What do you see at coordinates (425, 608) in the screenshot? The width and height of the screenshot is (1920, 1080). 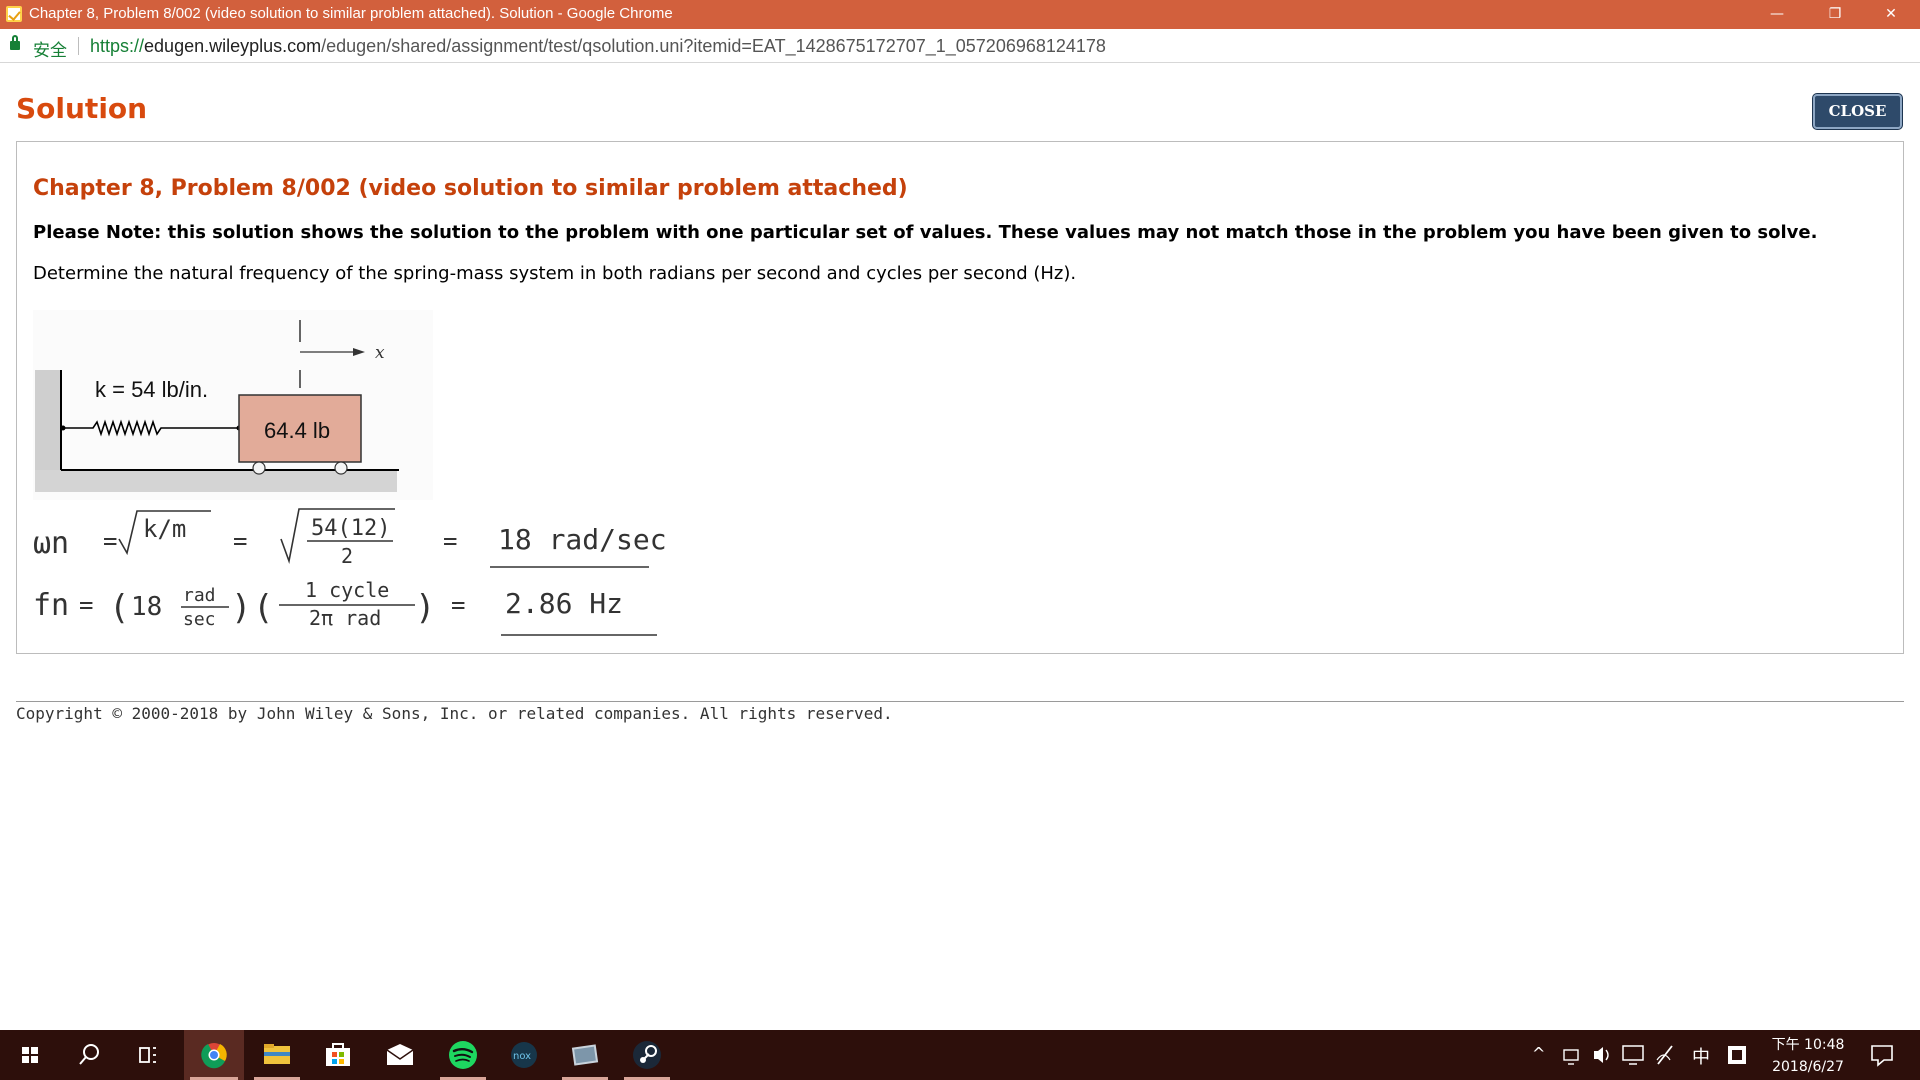 I see `close-paren-2: )` at bounding box center [425, 608].